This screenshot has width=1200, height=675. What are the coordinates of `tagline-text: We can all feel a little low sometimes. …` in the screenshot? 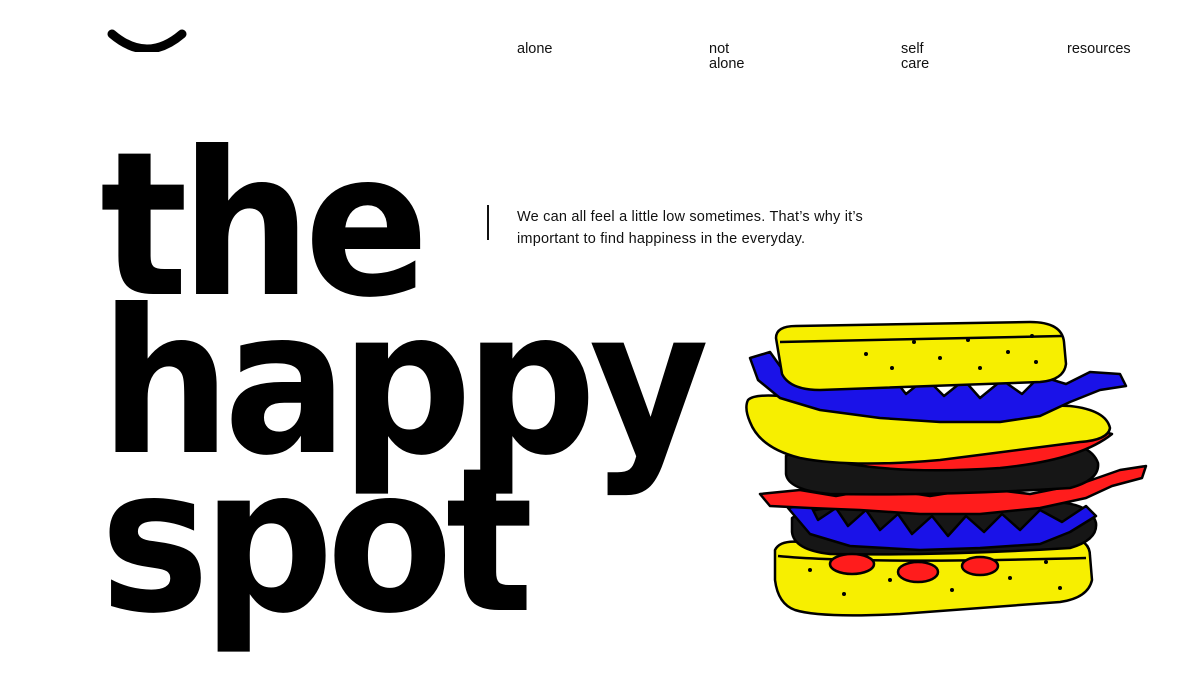 It's located at (690, 228).